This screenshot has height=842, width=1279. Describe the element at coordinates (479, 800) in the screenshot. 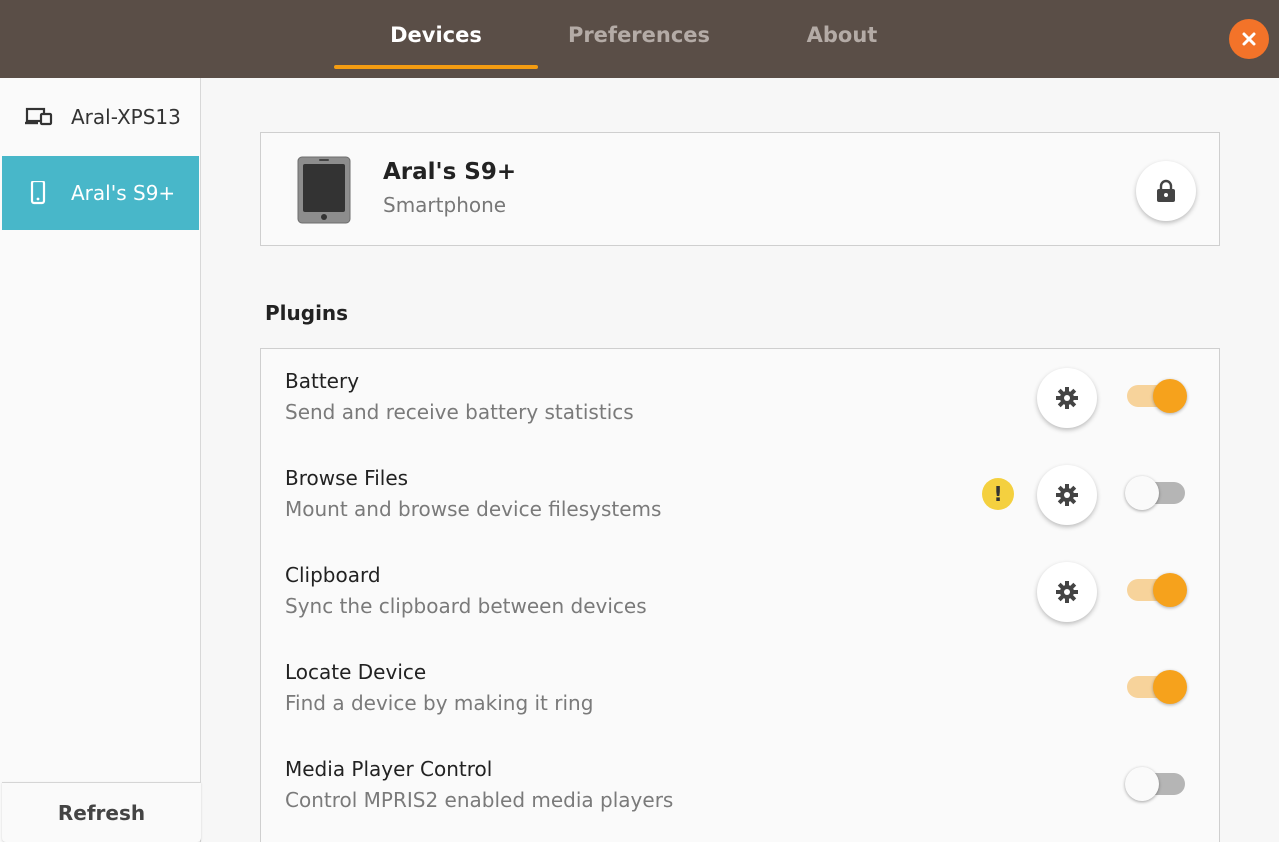

I see `plugin-description: Control MPRIS2 enabled media players` at that location.